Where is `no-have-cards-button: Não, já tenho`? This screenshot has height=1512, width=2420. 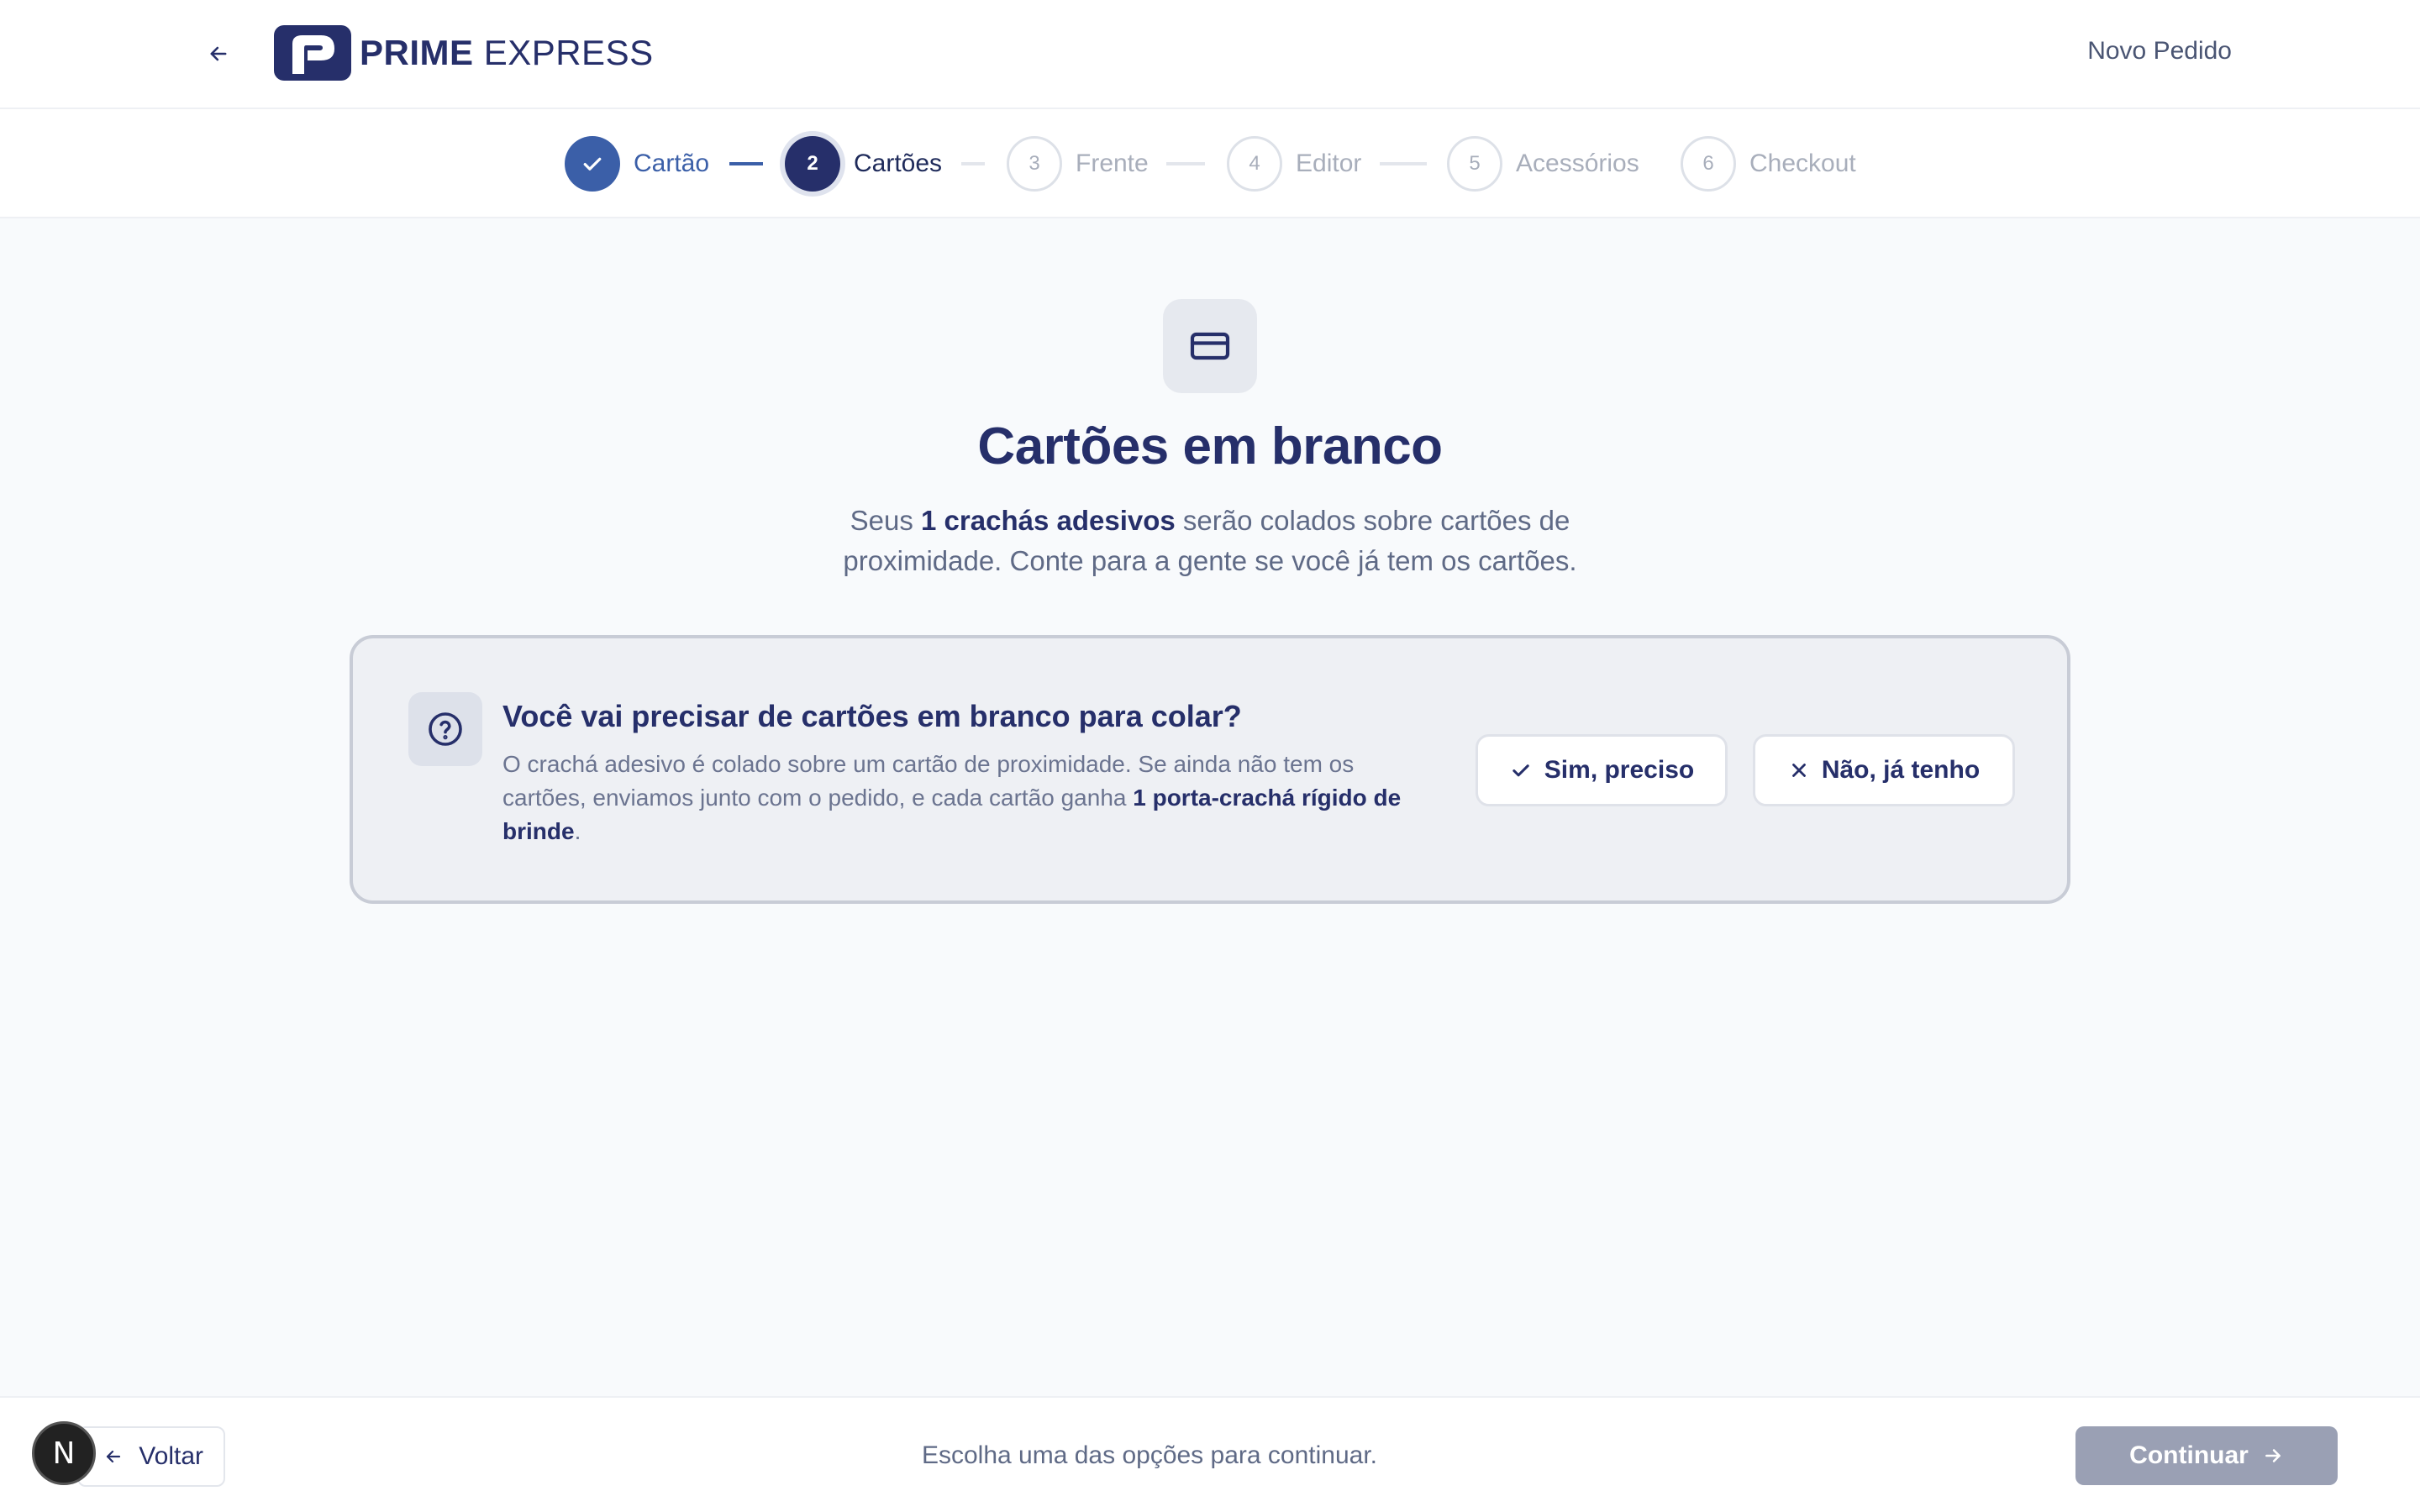
no-have-cards-button: Não, já tenho is located at coordinates (1884, 770).